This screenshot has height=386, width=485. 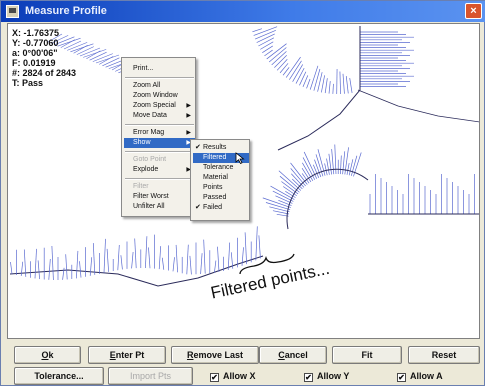 What do you see at coordinates (473, 11) in the screenshot?
I see `close-icon: ×` at bounding box center [473, 11].